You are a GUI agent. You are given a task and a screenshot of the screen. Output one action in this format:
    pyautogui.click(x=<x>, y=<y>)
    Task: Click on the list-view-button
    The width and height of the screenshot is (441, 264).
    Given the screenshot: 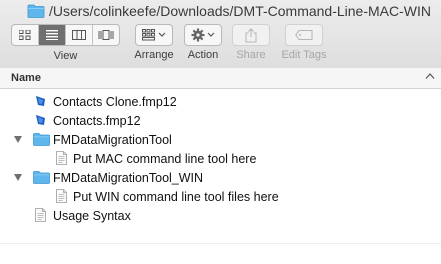 What is the action you would take?
    pyautogui.click(x=52, y=35)
    